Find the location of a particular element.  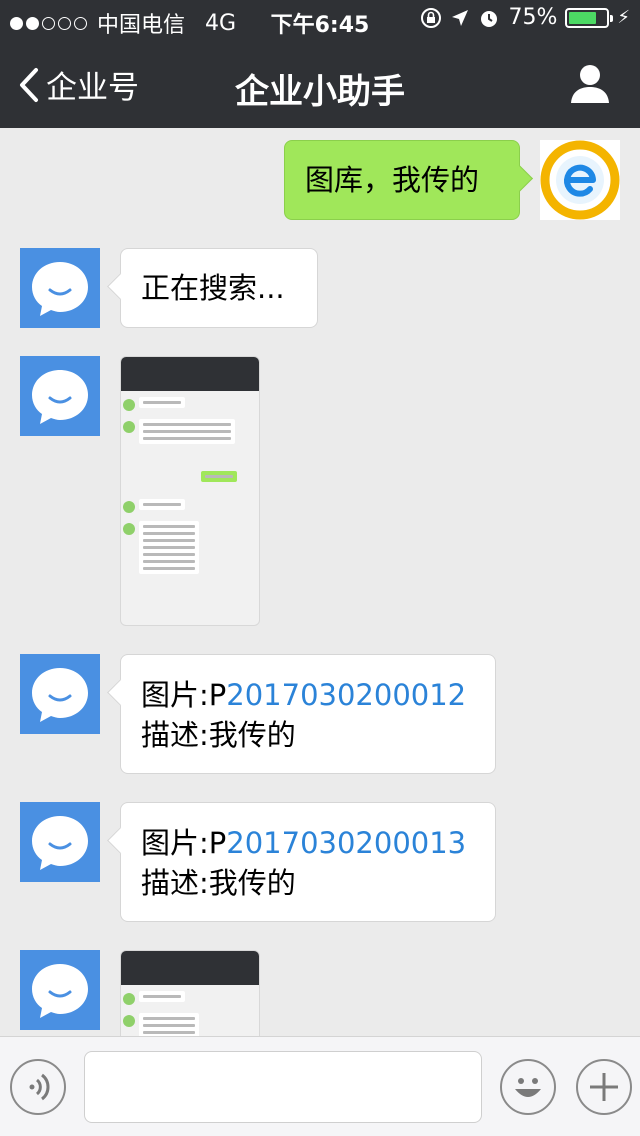

emoji-icon is located at coordinates (528, 1087).